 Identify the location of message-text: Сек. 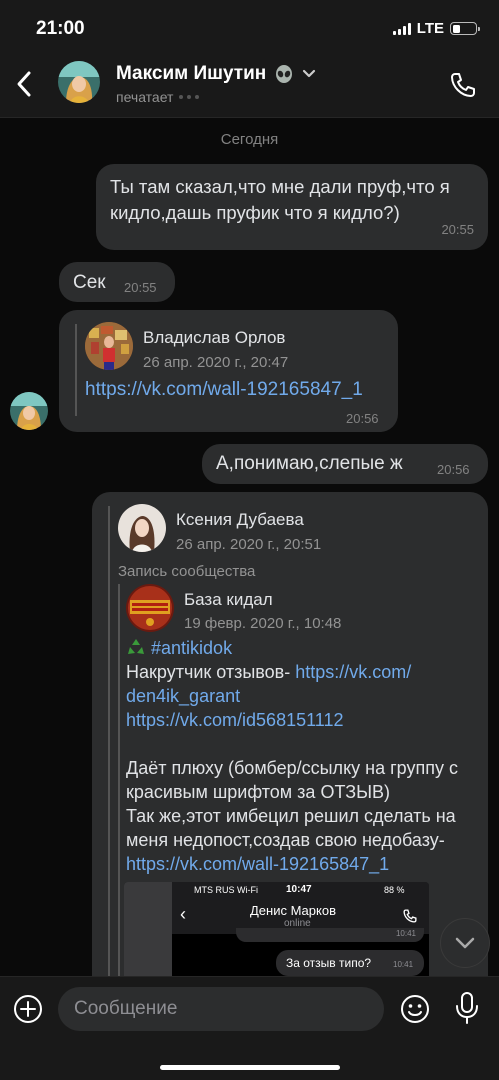
(89, 282).